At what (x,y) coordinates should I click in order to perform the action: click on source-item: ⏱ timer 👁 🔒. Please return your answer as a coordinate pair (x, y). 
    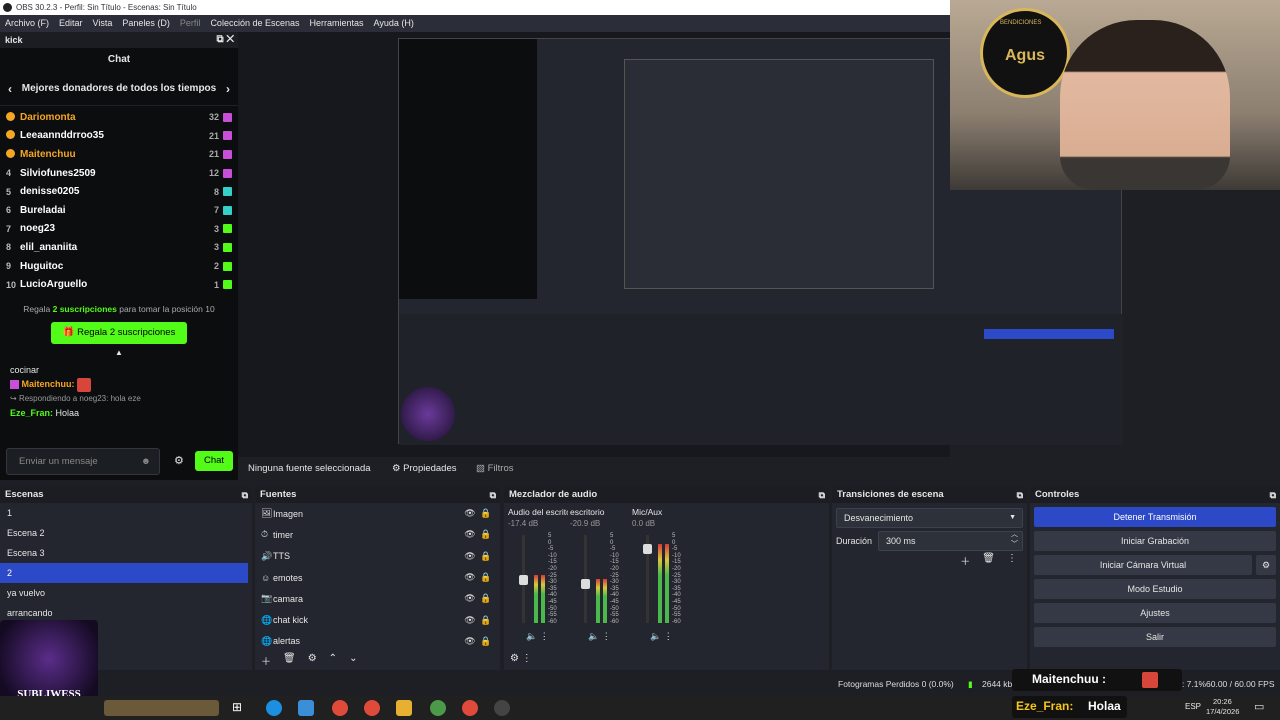
    Looking at the image, I should click on (377, 534).